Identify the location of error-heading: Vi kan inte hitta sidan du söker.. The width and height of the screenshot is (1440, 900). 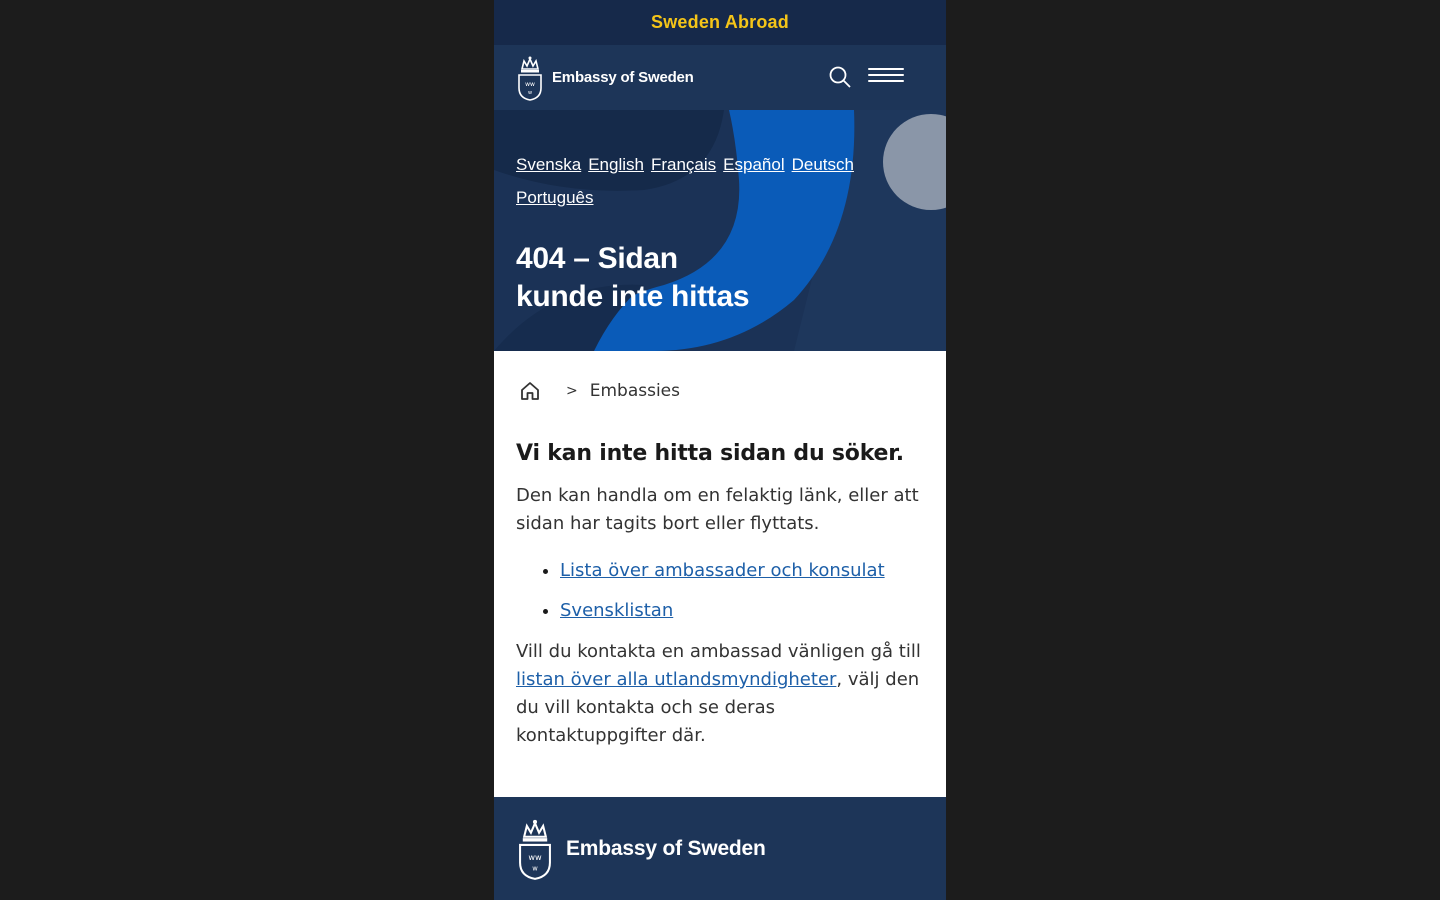
(710, 453).